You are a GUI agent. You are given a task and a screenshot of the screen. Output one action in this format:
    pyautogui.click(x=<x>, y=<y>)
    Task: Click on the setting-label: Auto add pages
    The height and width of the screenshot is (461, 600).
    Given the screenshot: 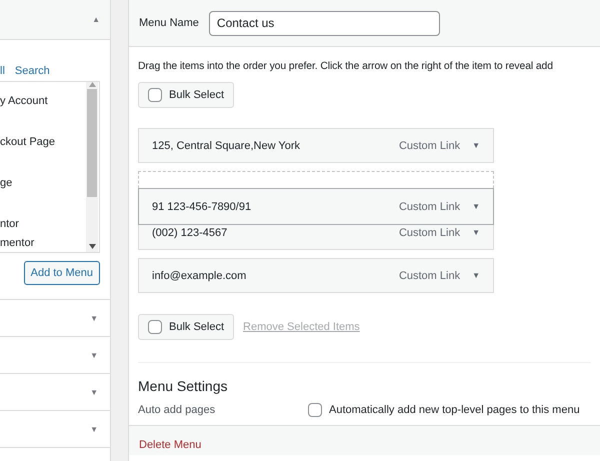 What is the action you would take?
    pyautogui.click(x=177, y=410)
    